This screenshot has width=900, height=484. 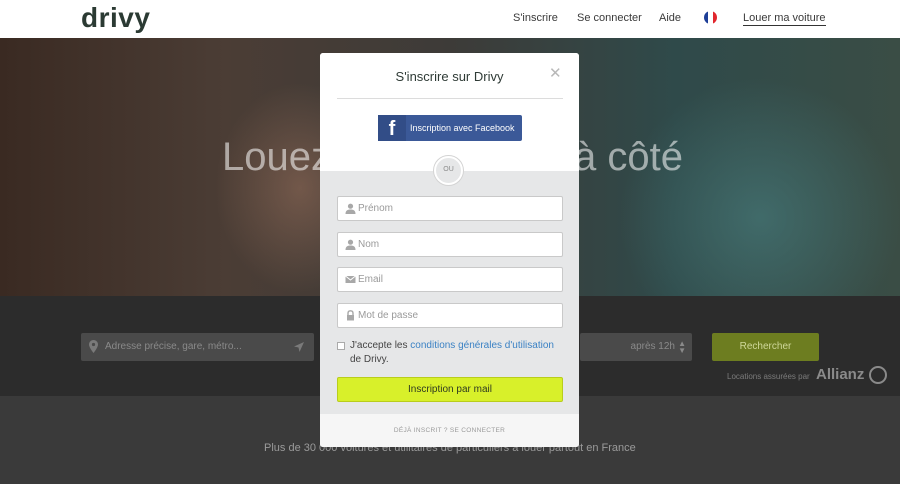 What do you see at coordinates (840, 374) in the screenshot?
I see `allianz-logo: Allianz` at bounding box center [840, 374].